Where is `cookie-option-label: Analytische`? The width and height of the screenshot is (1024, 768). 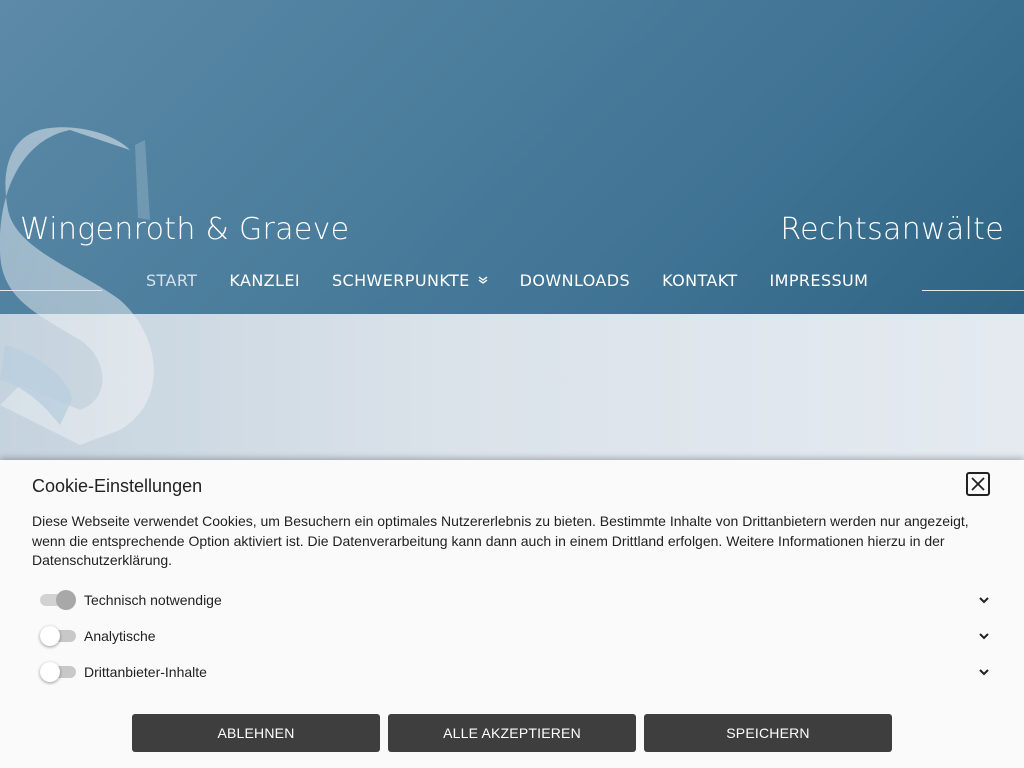
cookie-option-label: Analytische is located at coordinates (120, 636).